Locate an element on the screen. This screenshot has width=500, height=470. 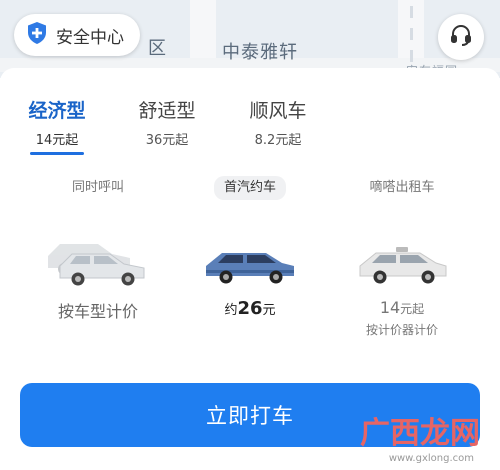
tab-price: 8.2元起 is located at coordinates (278, 140).